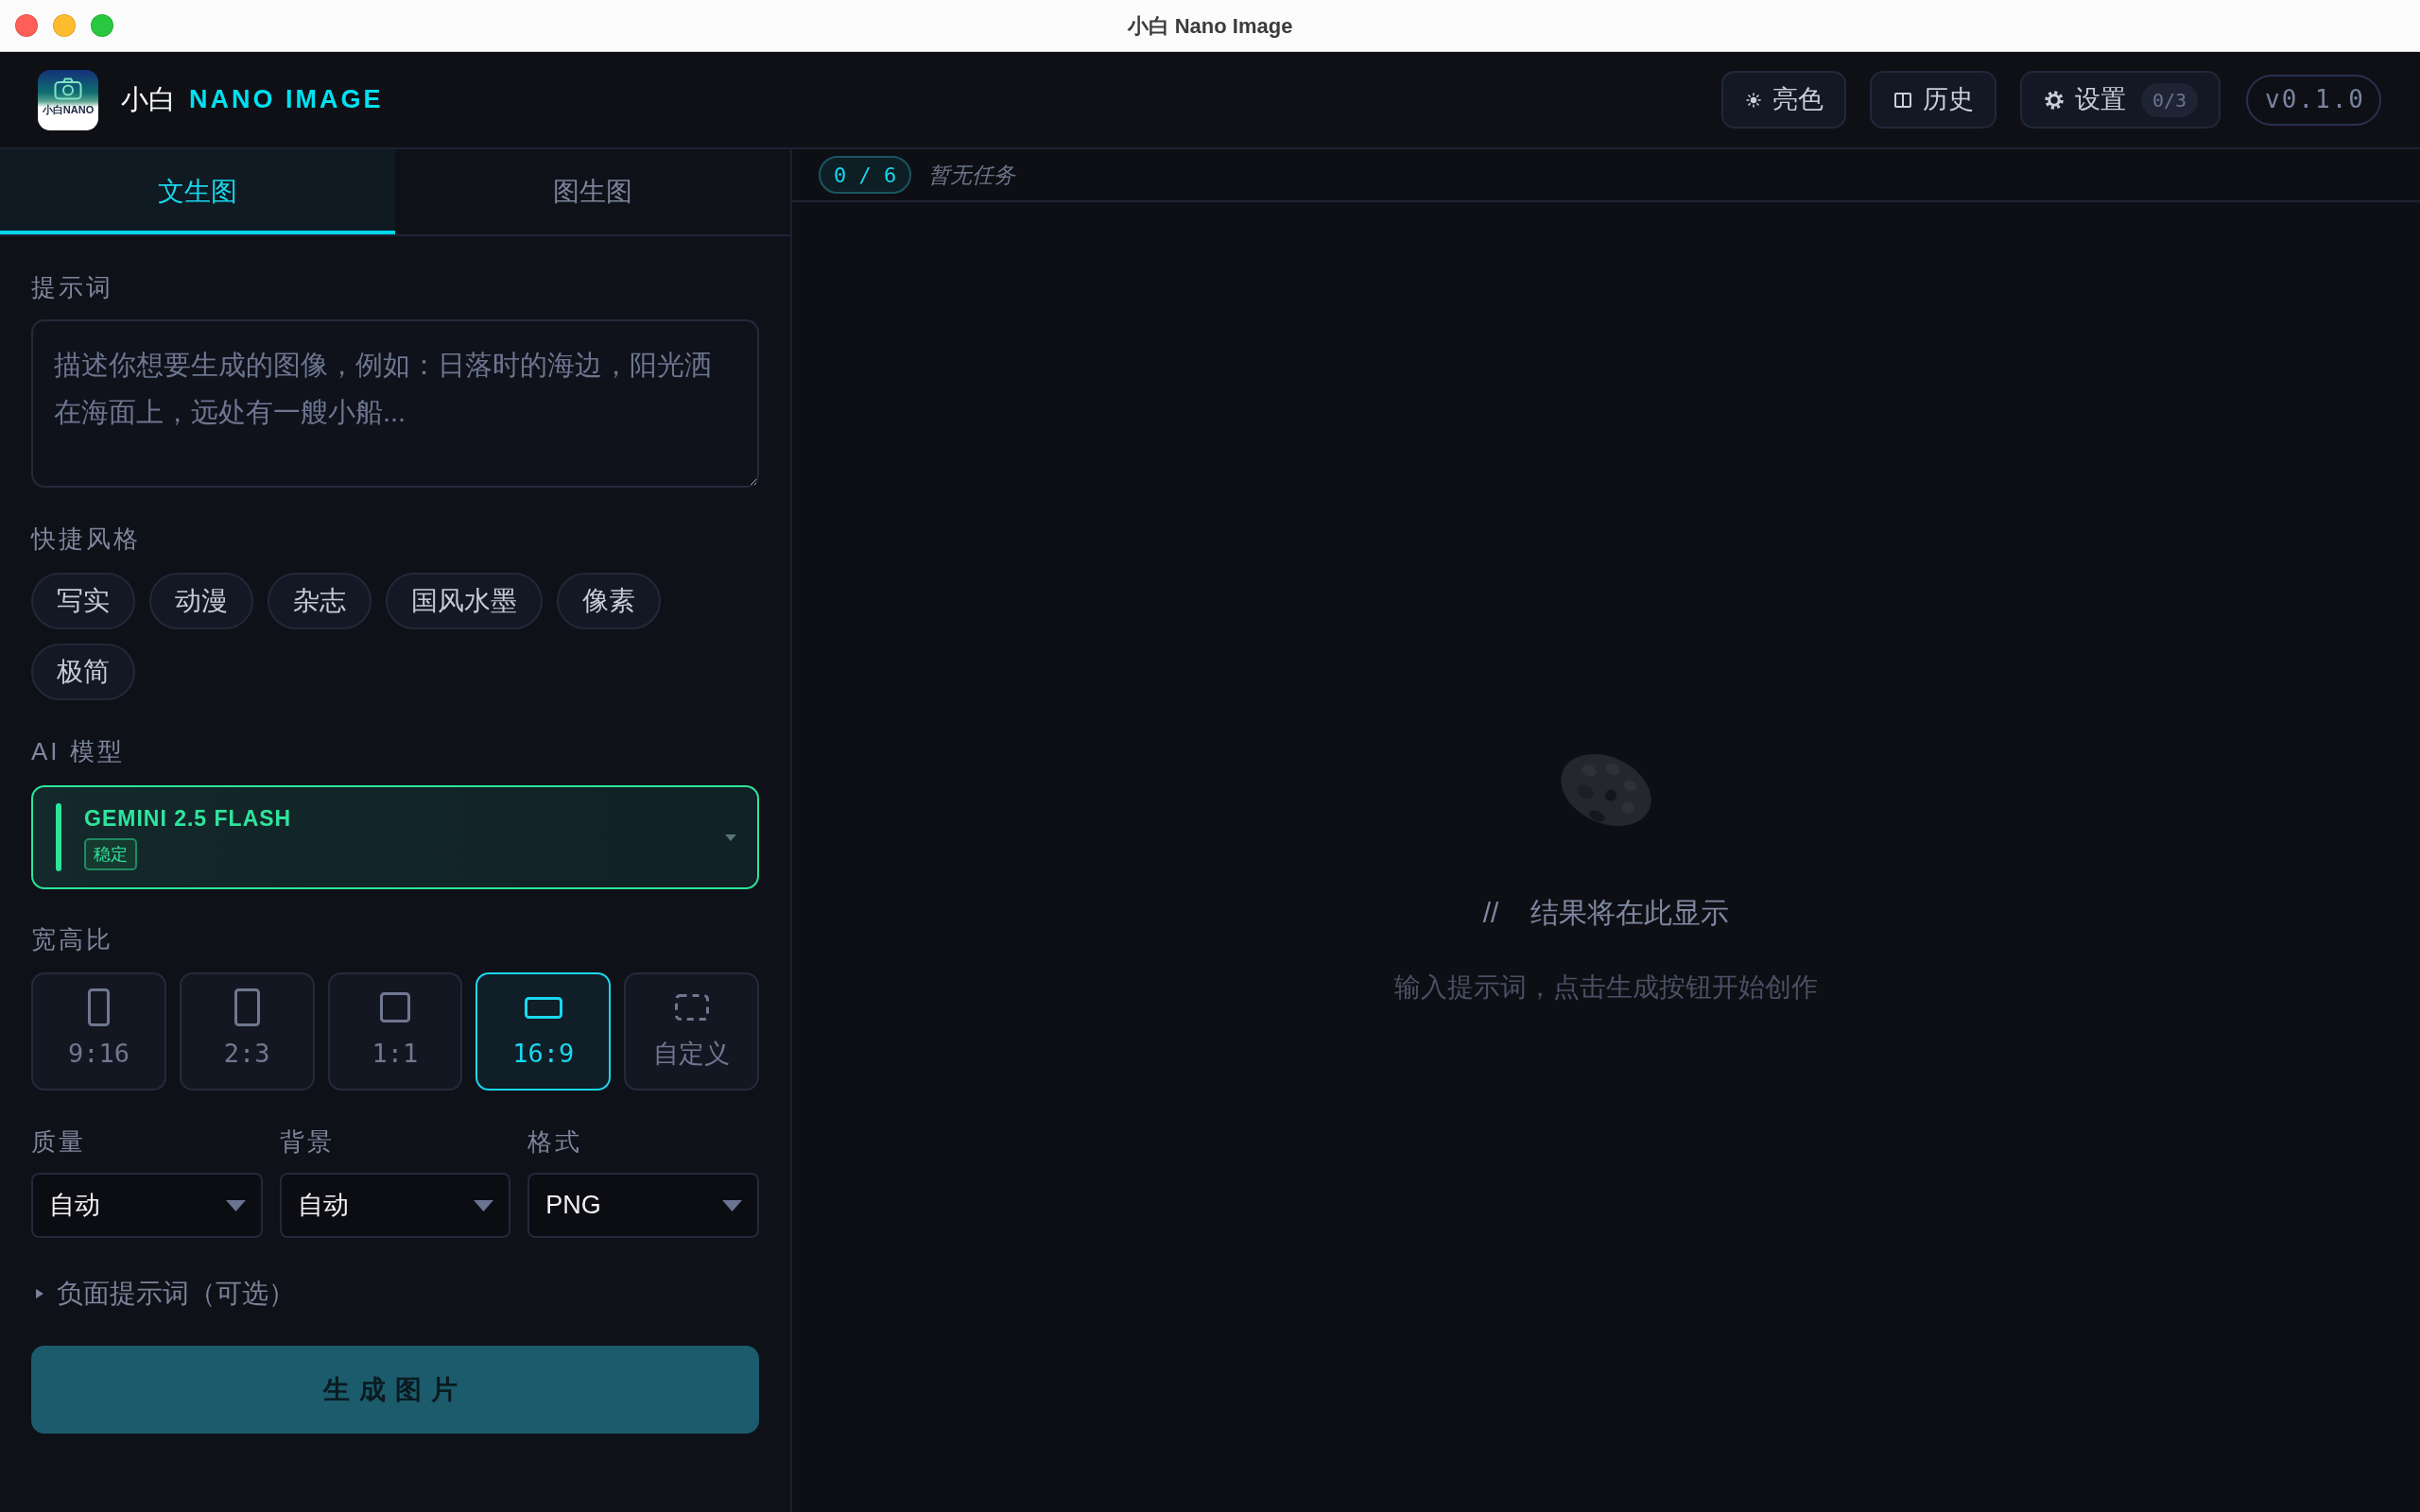  What do you see at coordinates (543, 1007) in the screenshot?
I see `landscape-frame-icon` at bounding box center [543, 1007].